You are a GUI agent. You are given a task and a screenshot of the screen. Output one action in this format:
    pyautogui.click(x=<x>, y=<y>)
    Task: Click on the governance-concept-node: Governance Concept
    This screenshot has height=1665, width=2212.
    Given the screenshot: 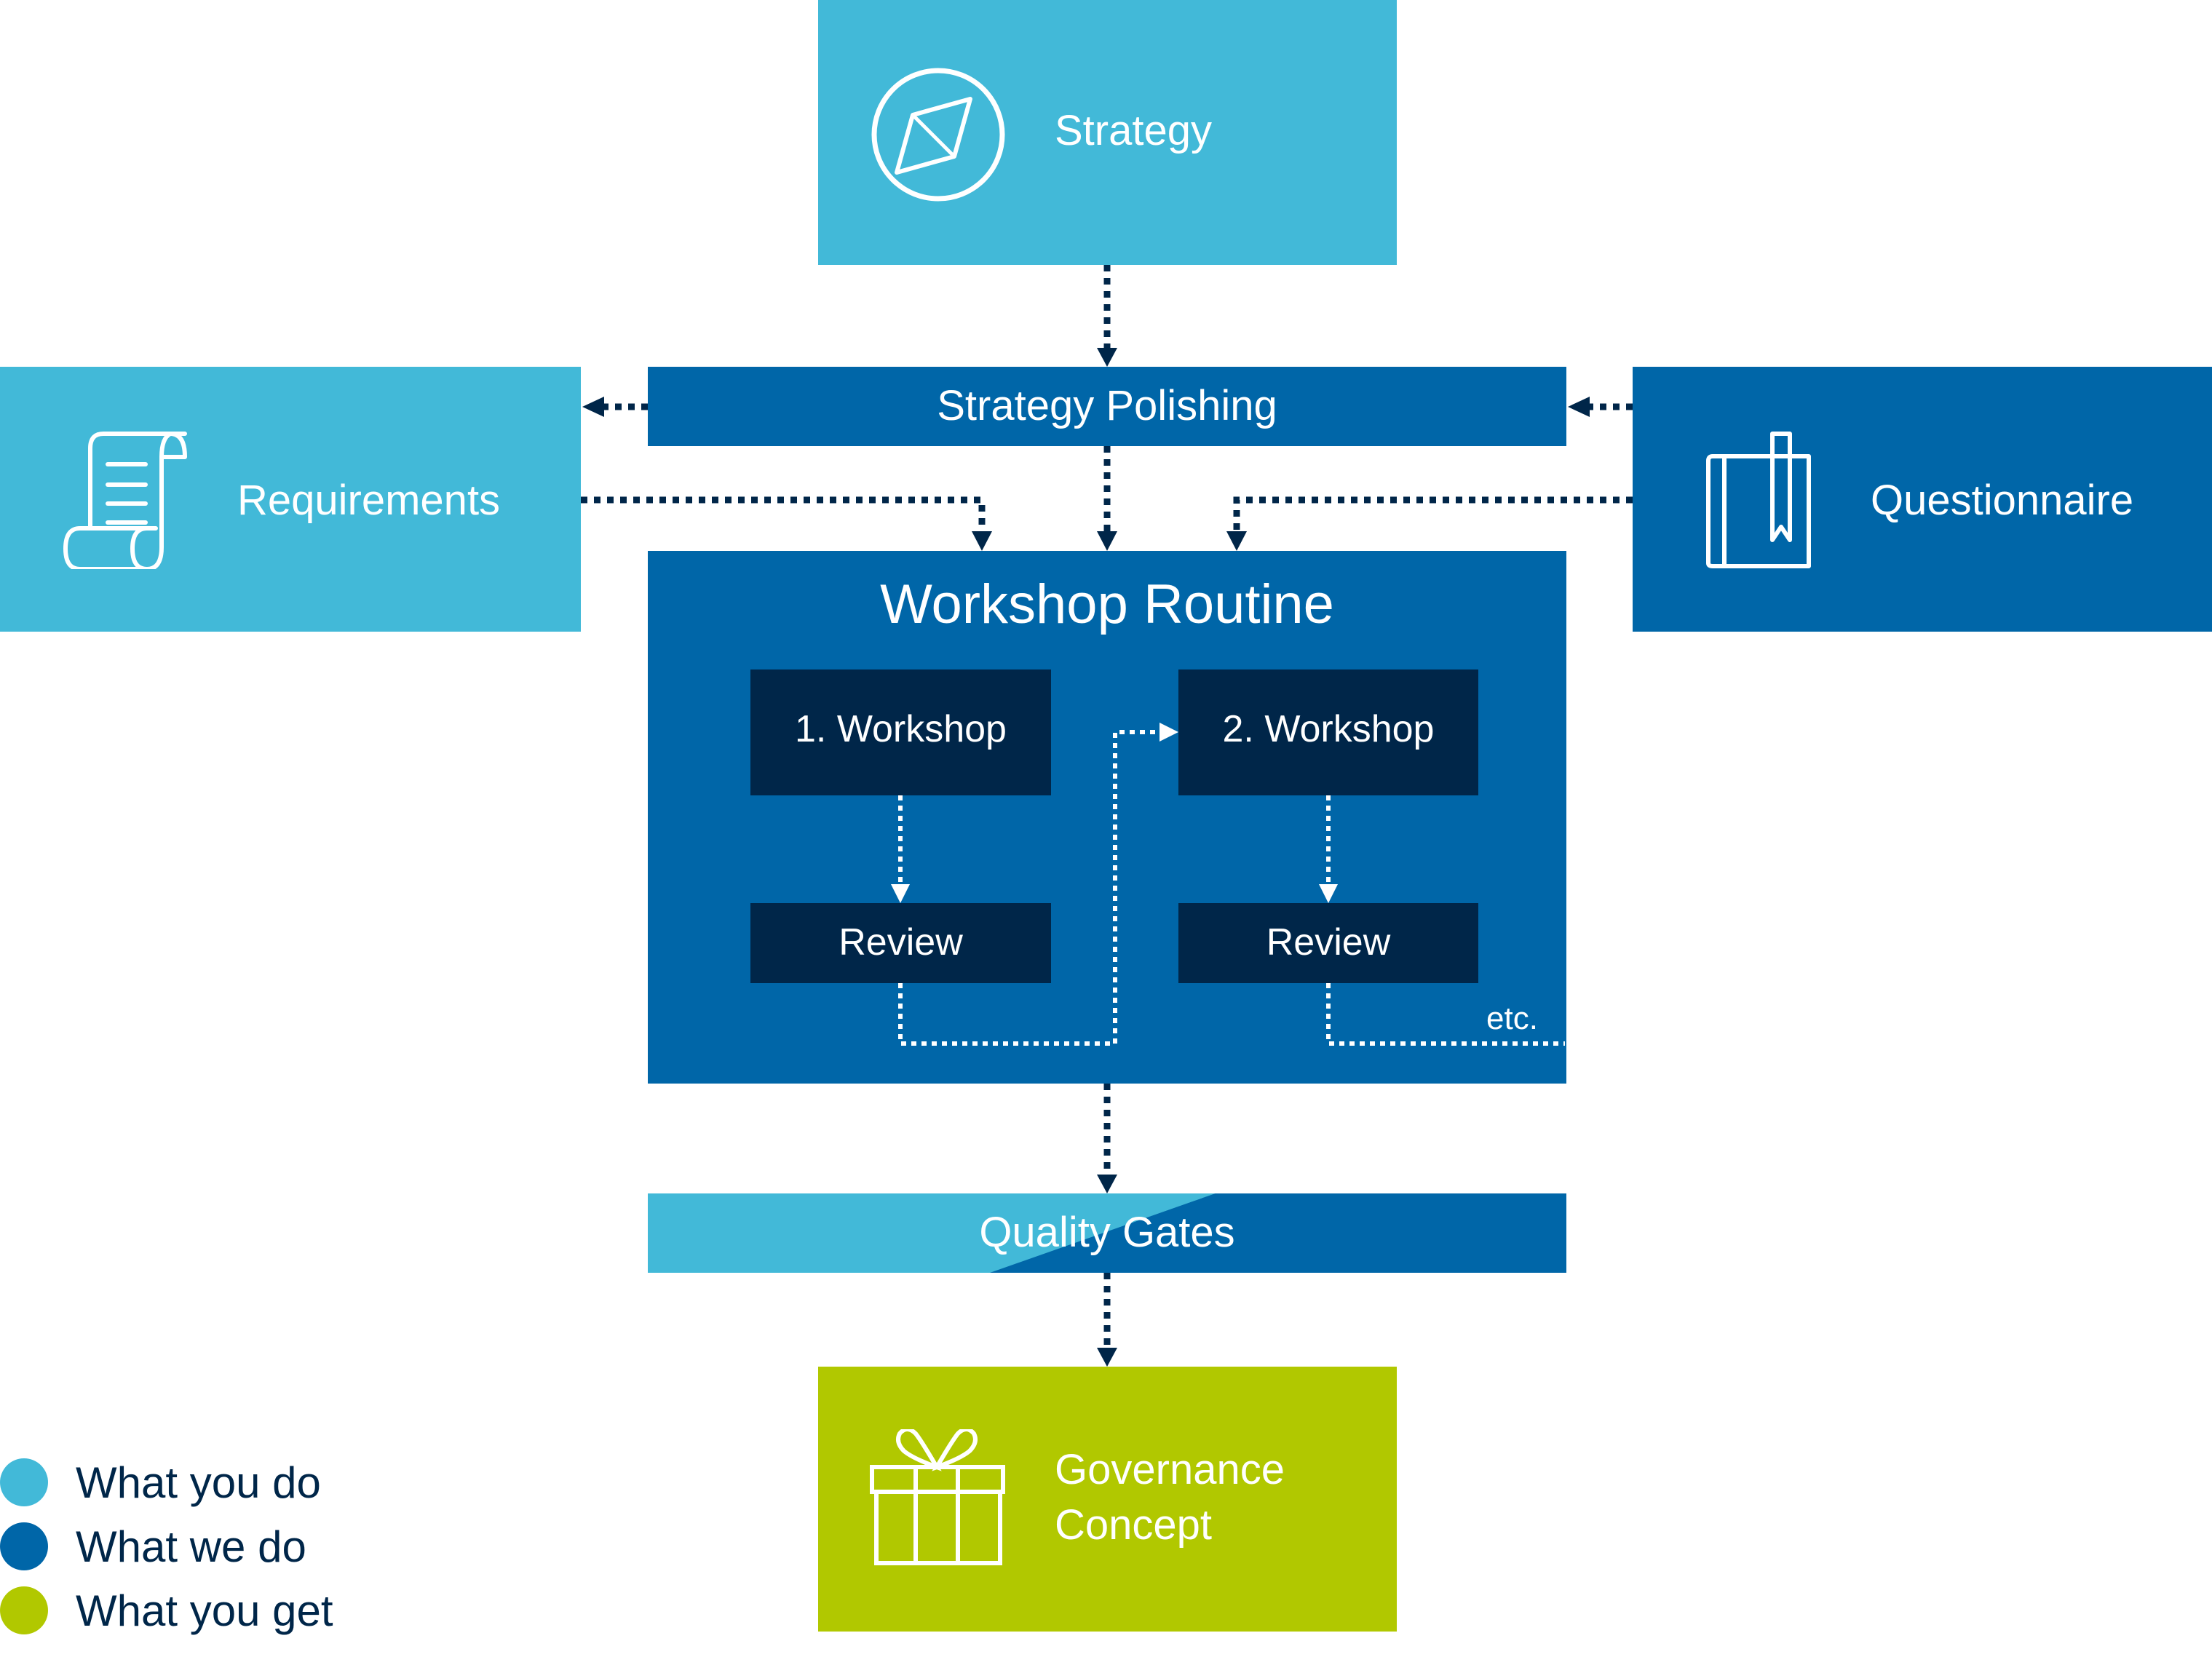 What is the action you would take?
    pyautogui.click(x=1107, y=1499)
    